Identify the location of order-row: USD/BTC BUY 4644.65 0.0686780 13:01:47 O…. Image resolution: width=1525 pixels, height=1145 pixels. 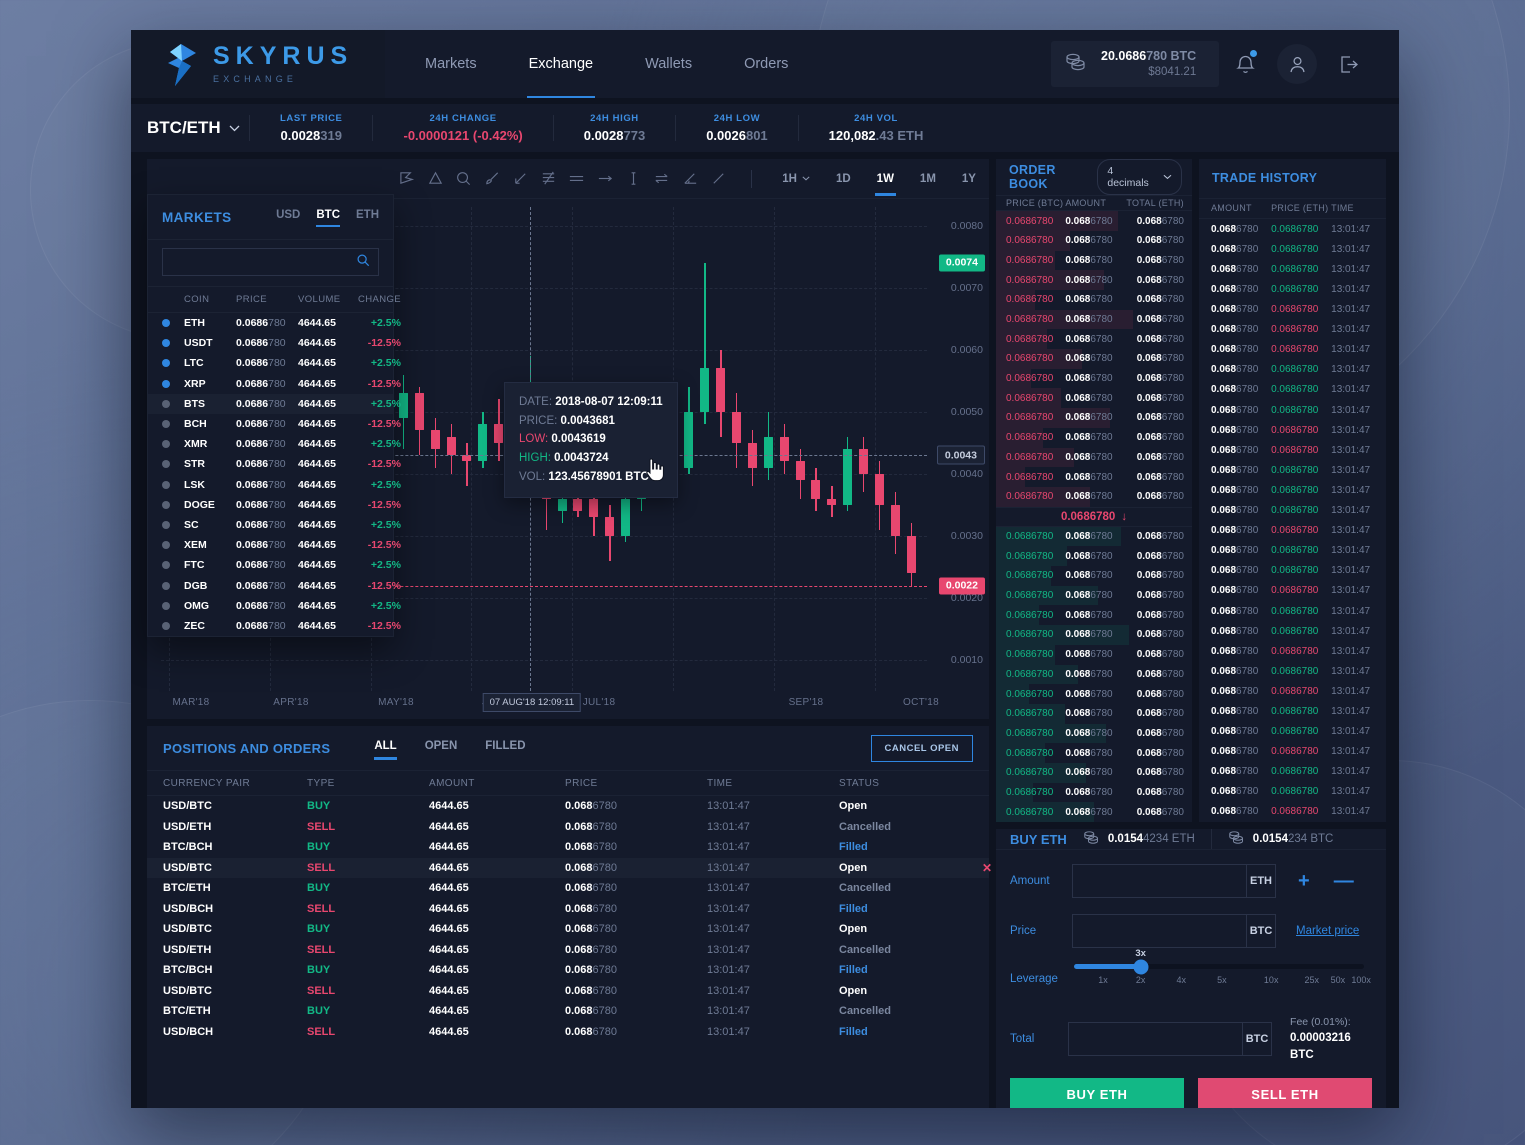
(568, 806).